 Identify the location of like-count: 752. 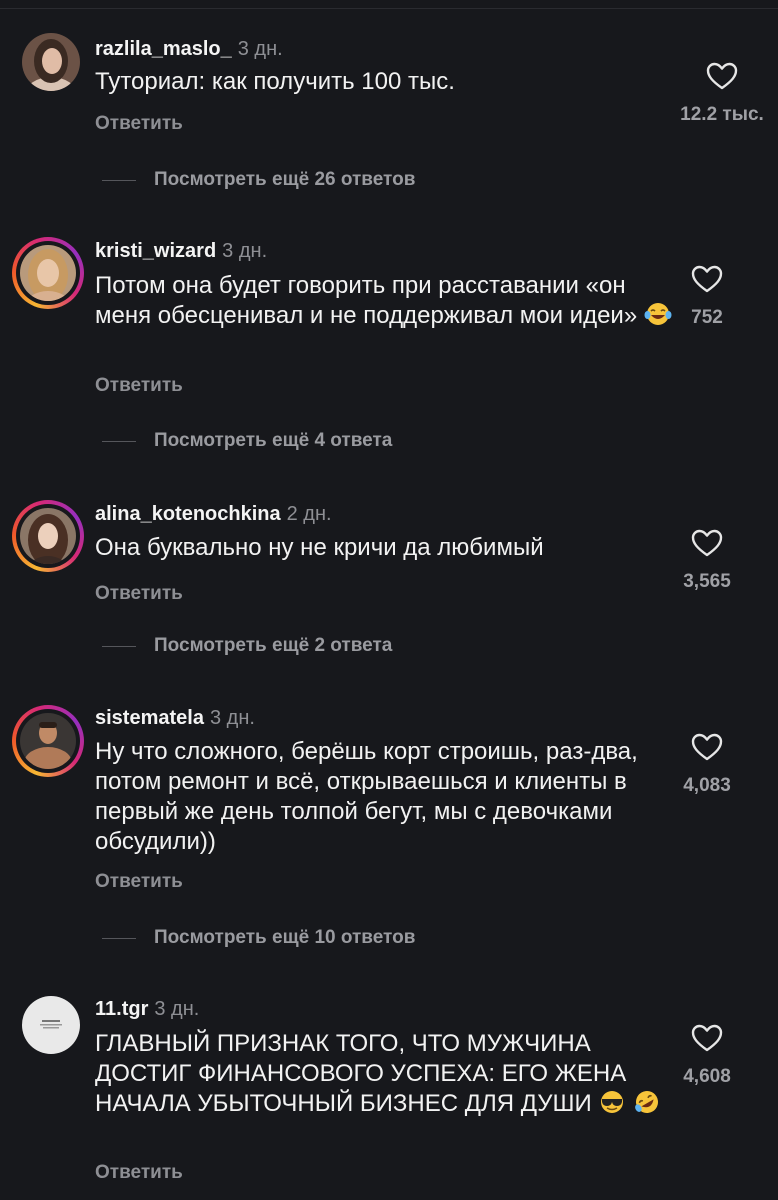
(707, 317).